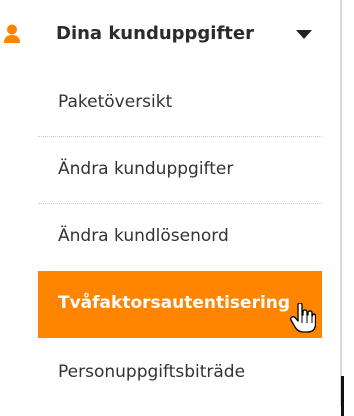  I want to click on menu-item-andra-kundlosenord: Ändra kundlösenord, so click(180, 237).